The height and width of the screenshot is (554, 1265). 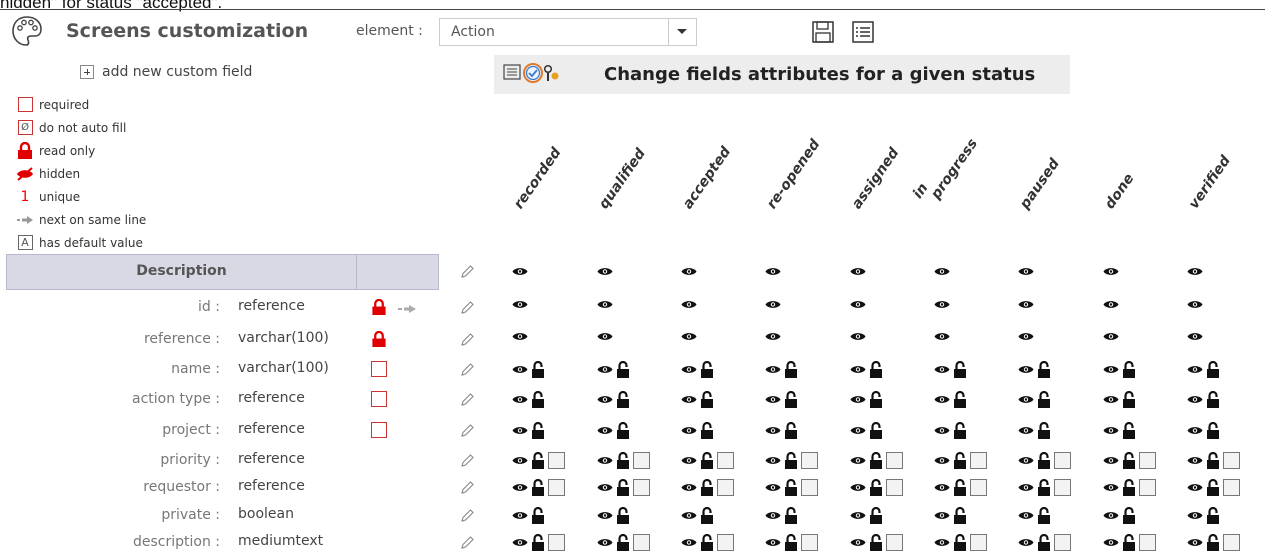 What do you see at coordinates (534, 74) in the screenshot?
I see `status-workflow-icon` at bounding box center [534, 74].